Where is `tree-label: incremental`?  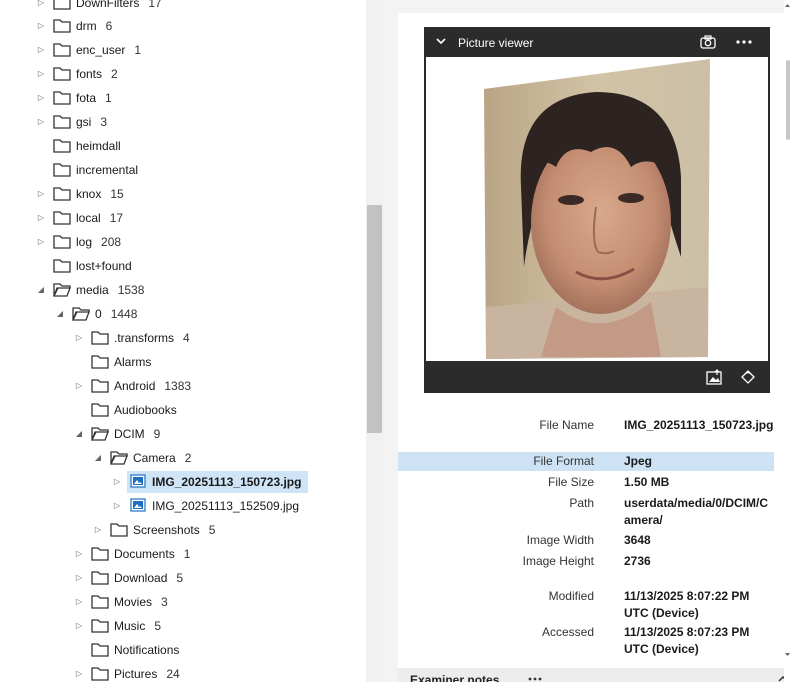 tree-label: incremental is located at coordinates (107, 170).